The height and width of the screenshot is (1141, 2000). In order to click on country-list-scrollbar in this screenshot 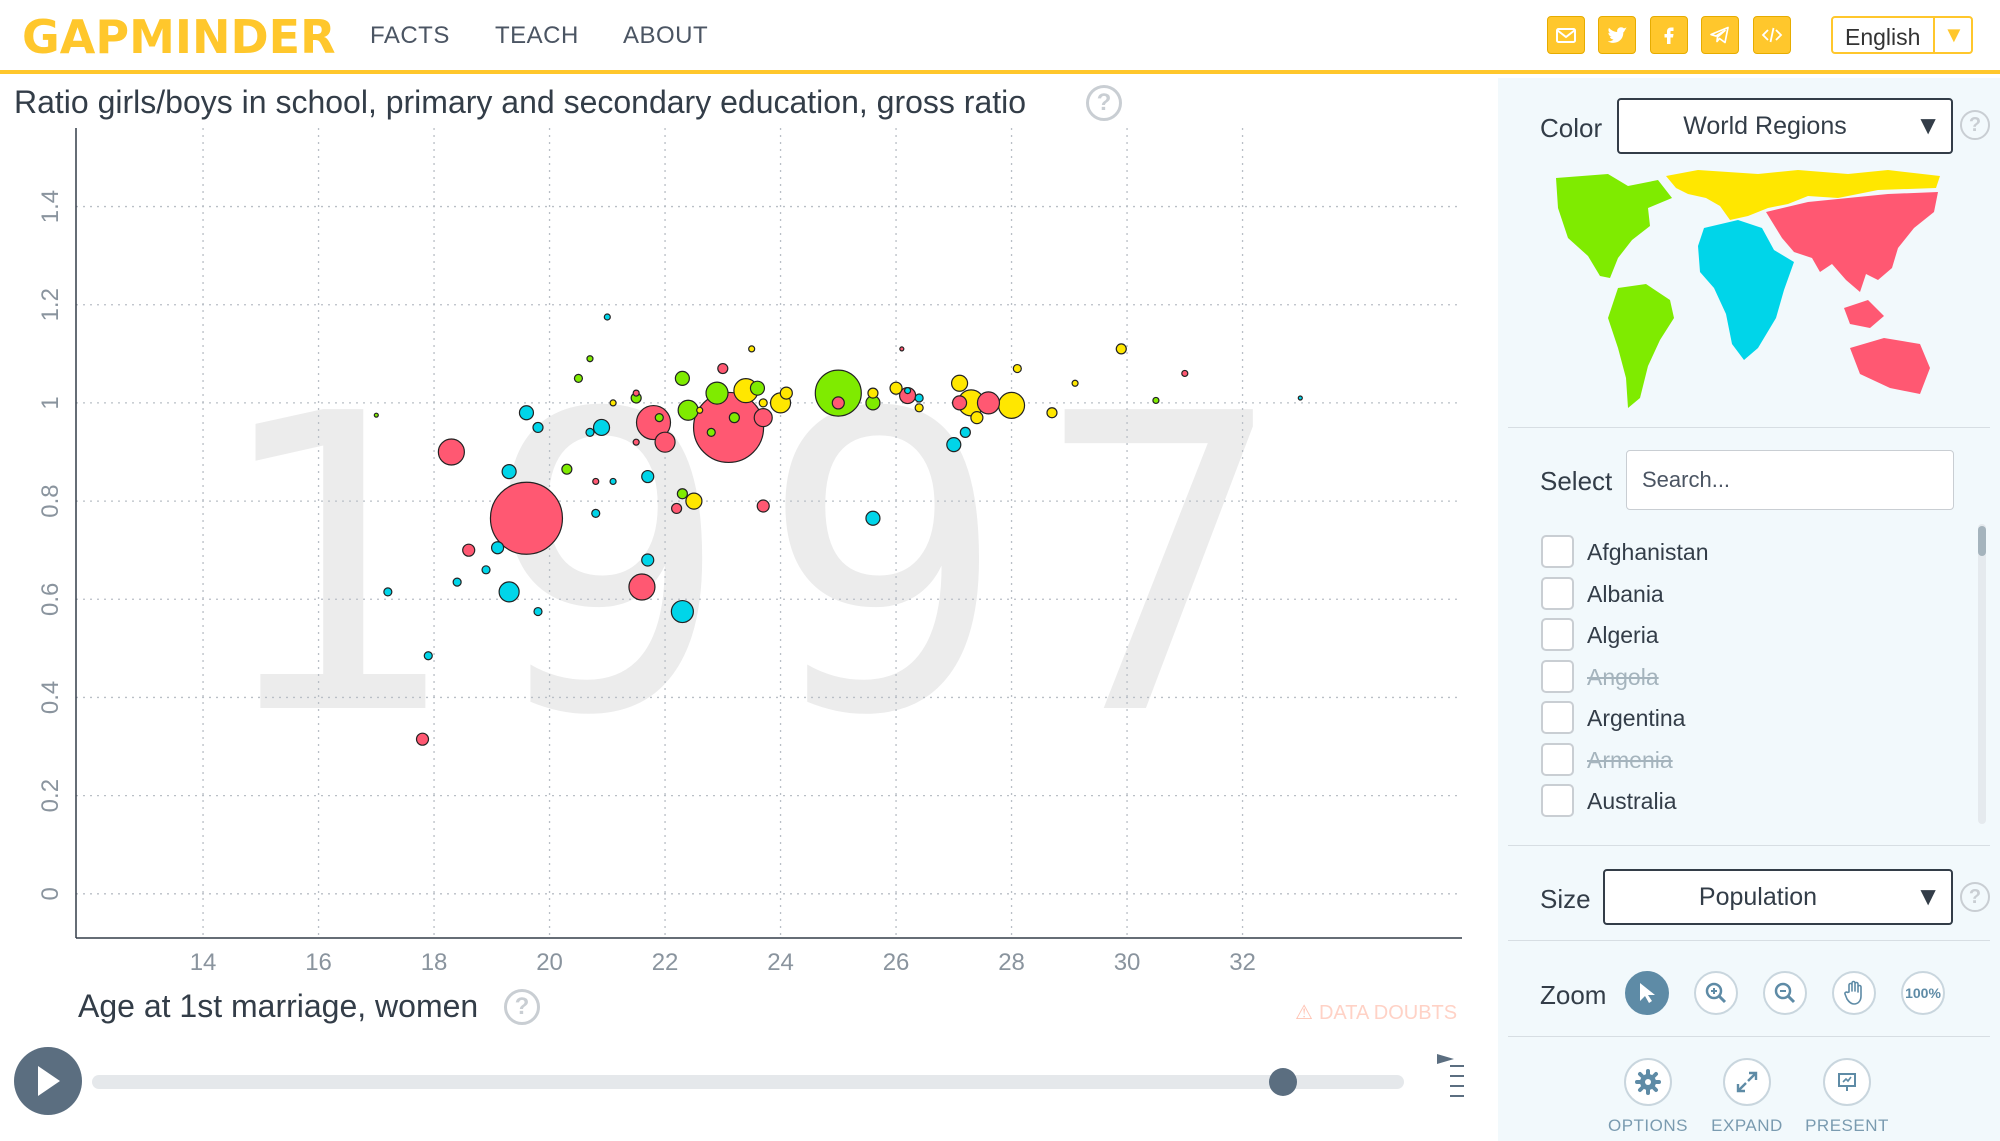, I will do `click(1982, 674)`.